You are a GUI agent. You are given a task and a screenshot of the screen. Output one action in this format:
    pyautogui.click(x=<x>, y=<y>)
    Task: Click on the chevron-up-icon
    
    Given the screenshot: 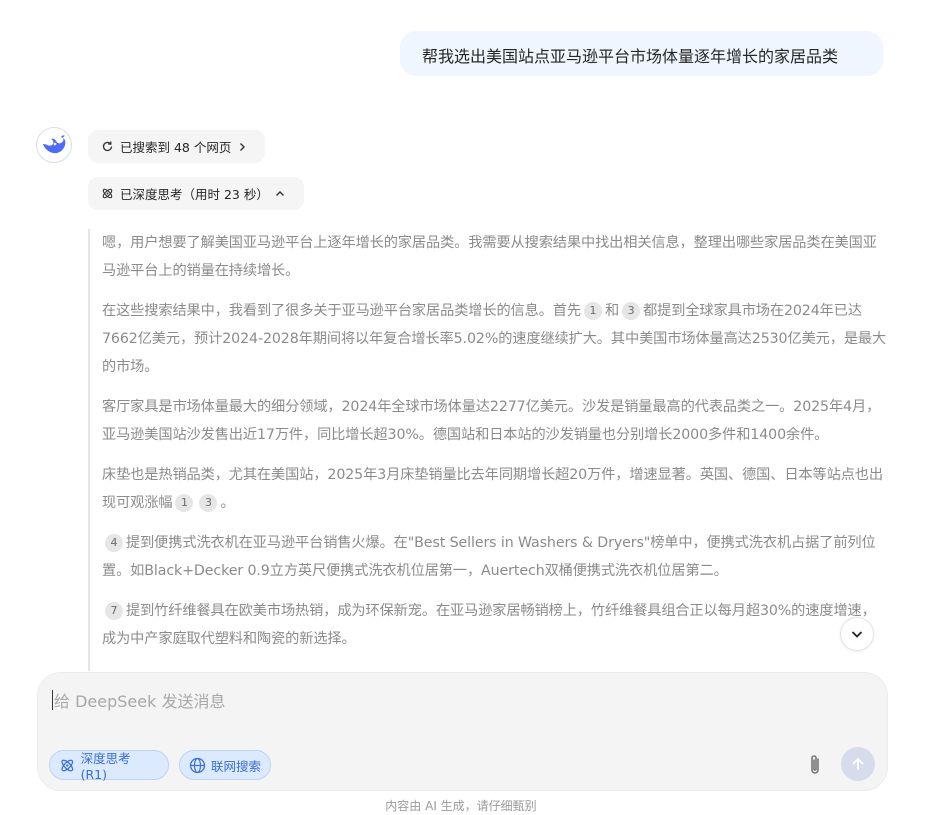 What is the action you would take?
    pyautogui.click(x=279, y=193)
    